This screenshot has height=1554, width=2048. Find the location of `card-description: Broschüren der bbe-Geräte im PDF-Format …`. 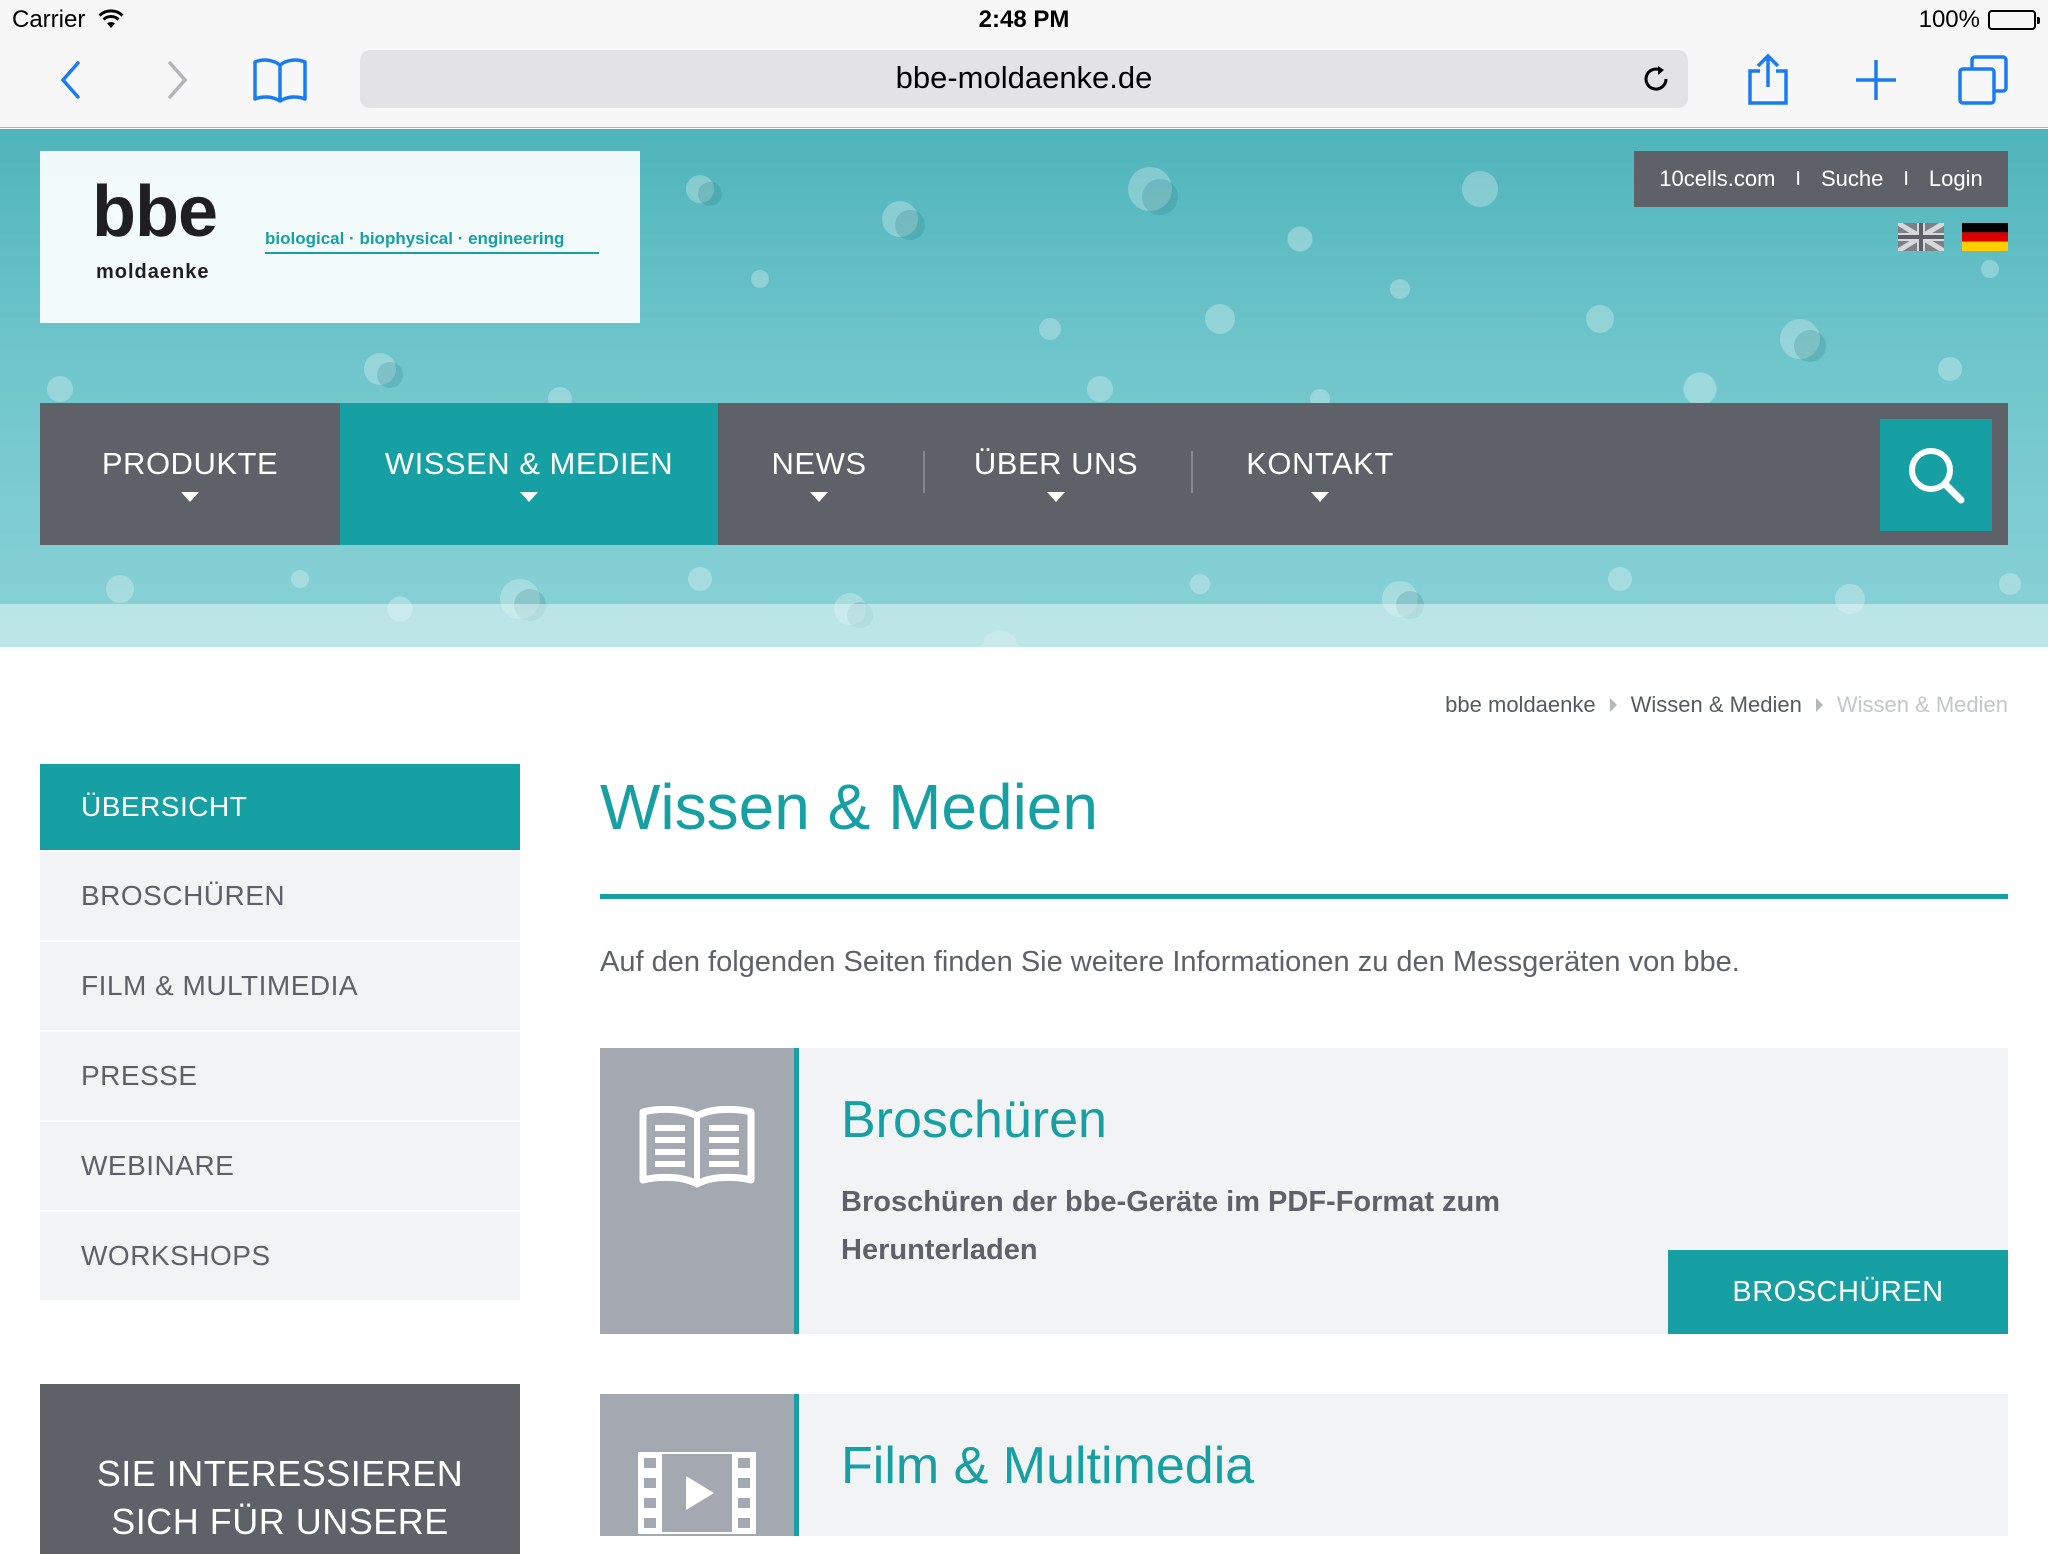

card-description: Broschüren der bbe-Geräte im PDF-Format … is located at coordinates (1171, 1226).